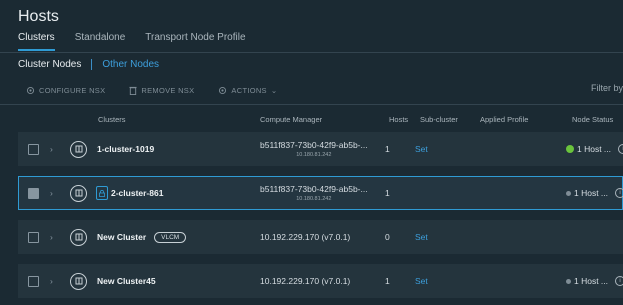 This screenshot has height=305, width=623. I want to click on column-node-status: Node Status, so click(592, 119).